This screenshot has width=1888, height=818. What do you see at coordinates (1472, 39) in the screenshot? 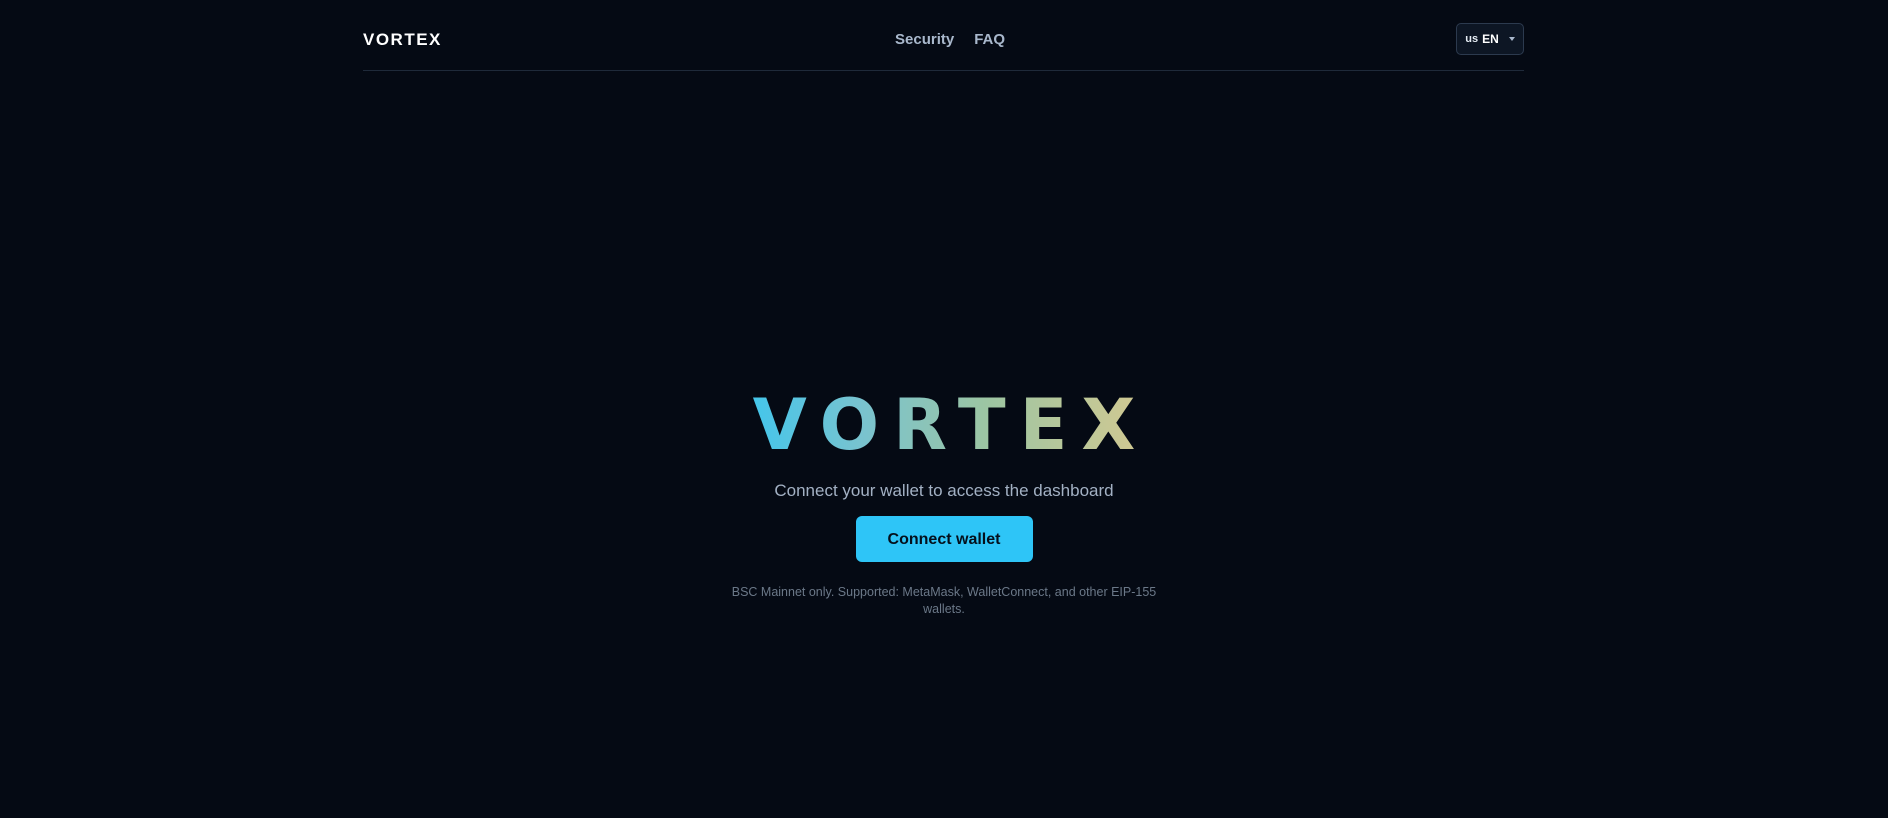
I see `us-flag-icon: us` at bounding box center [1472, 39].